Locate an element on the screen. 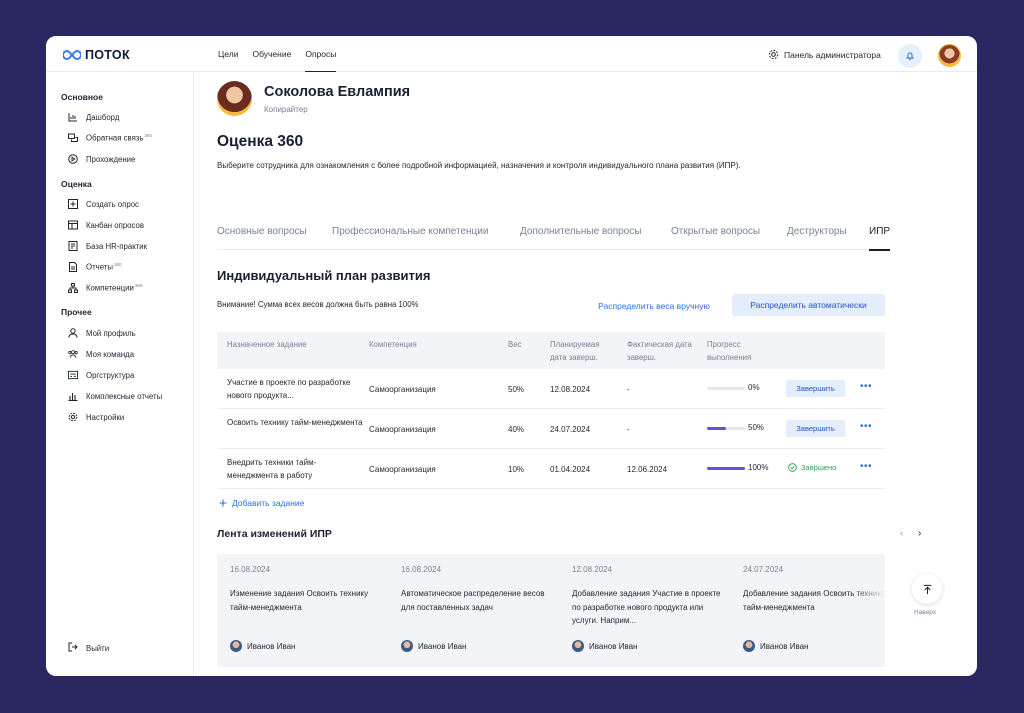 This screenshot has height=713, width=1024. sidebar-item-label: База HR-практик is located at coordinates (117, 246).